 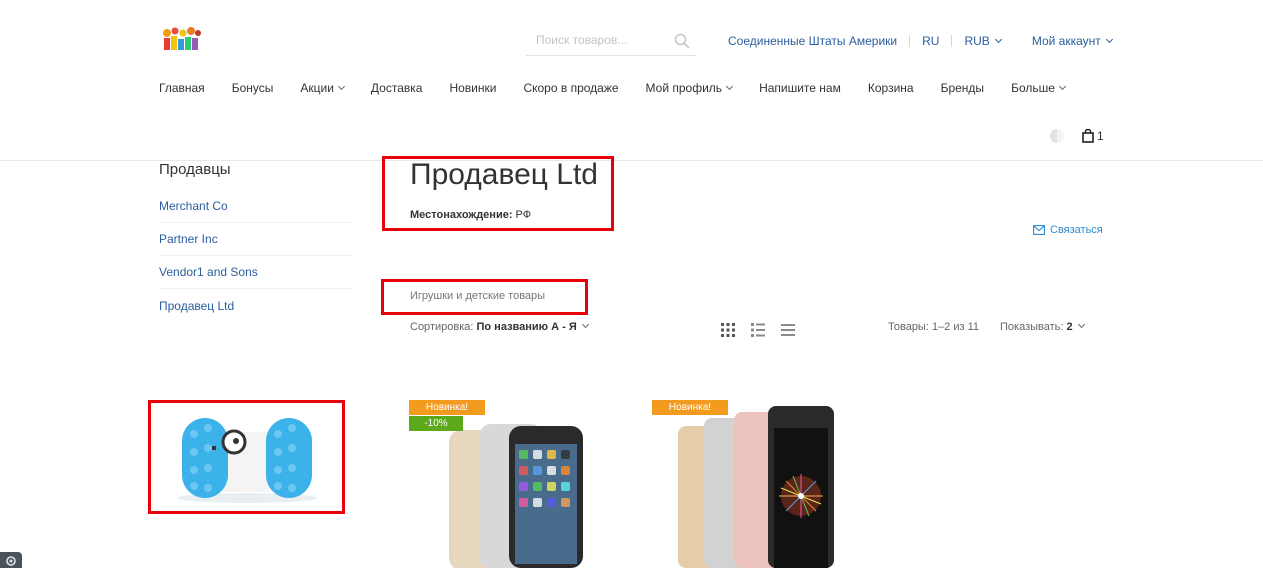 I want to click on nav-item-coming-soon: Скоро в продаже, so click(x=570, y=88).